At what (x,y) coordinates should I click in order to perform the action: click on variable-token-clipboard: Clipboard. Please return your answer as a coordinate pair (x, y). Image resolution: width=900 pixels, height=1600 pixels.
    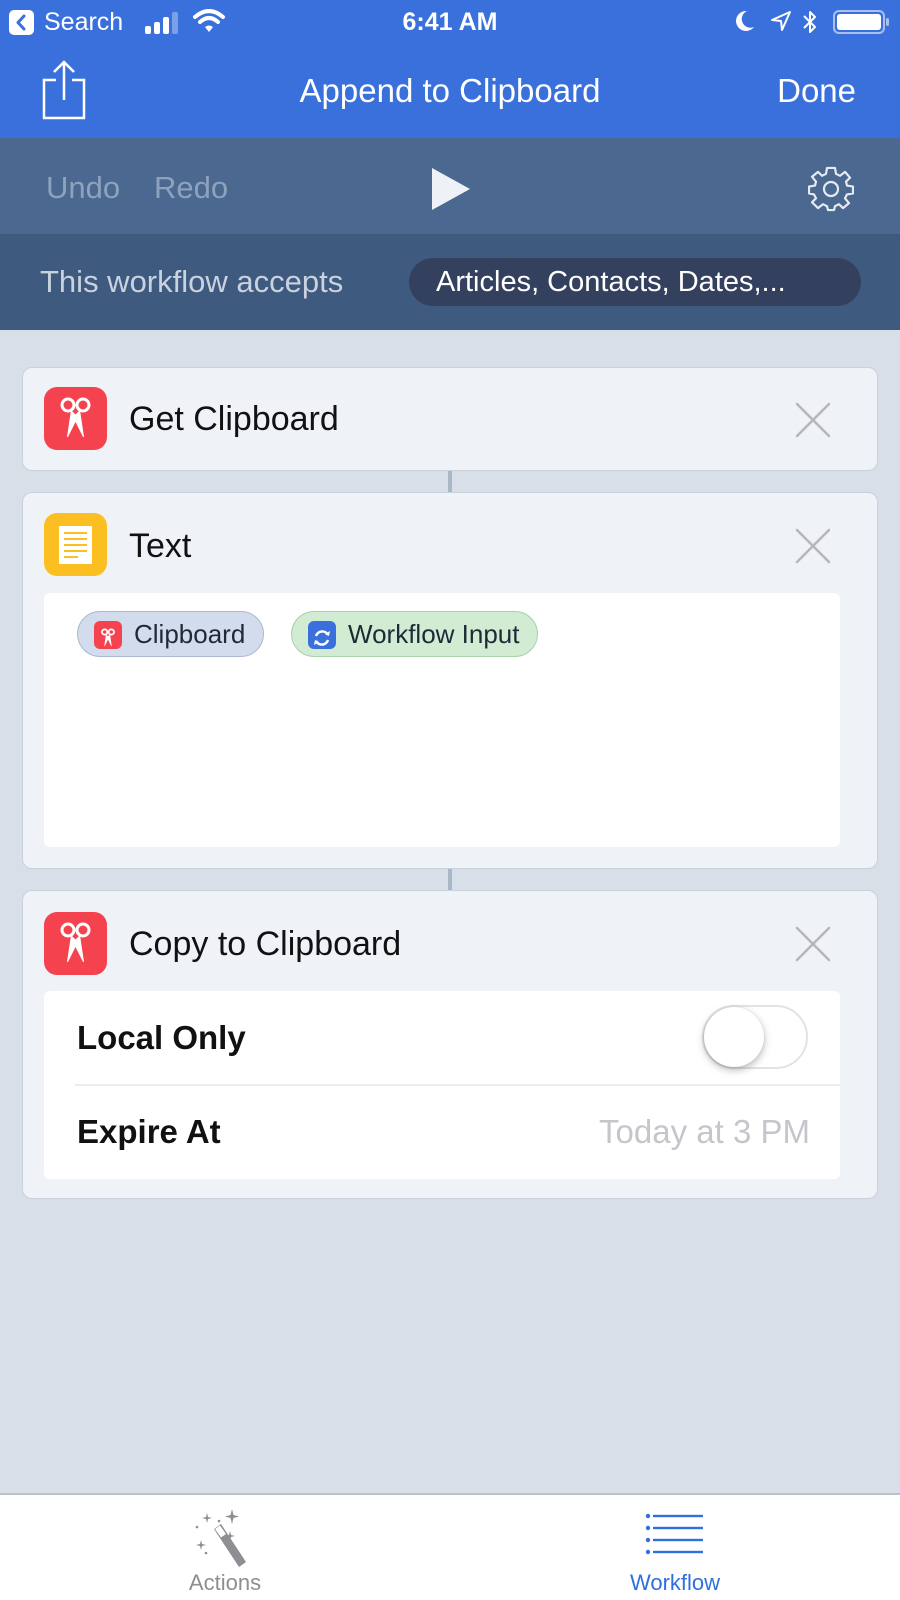
    Looking at the image, I should click on (171, 634).